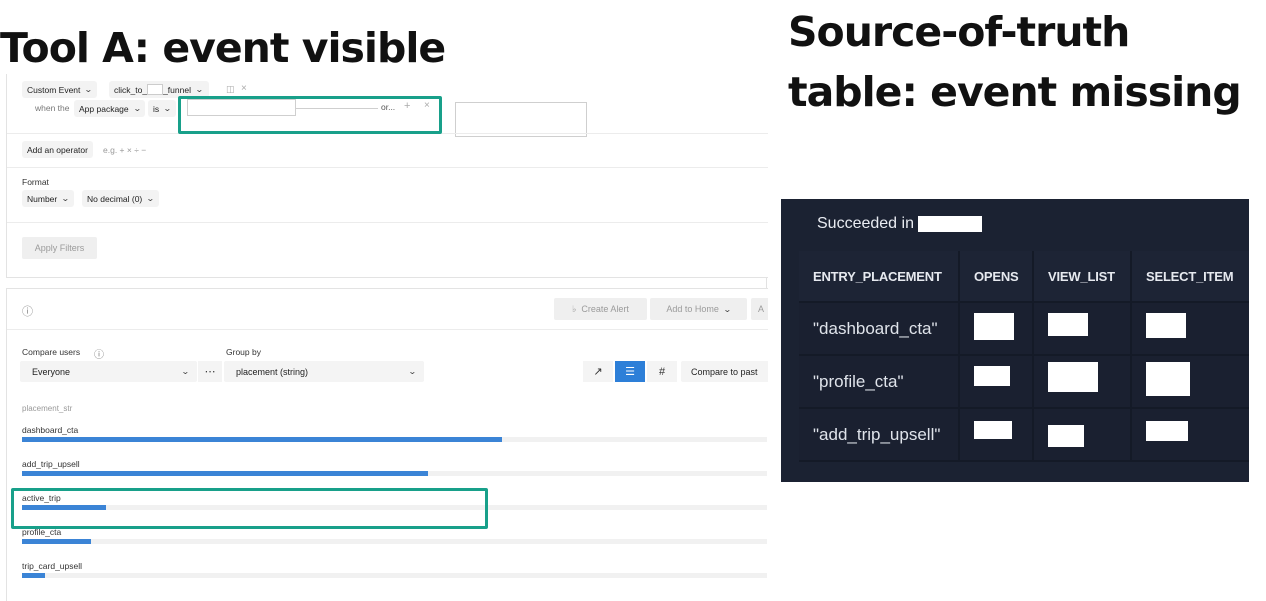 The image size is (1266, 601). I want to click on sot-table-row: "dashboard_cta", so click(1024, 329).